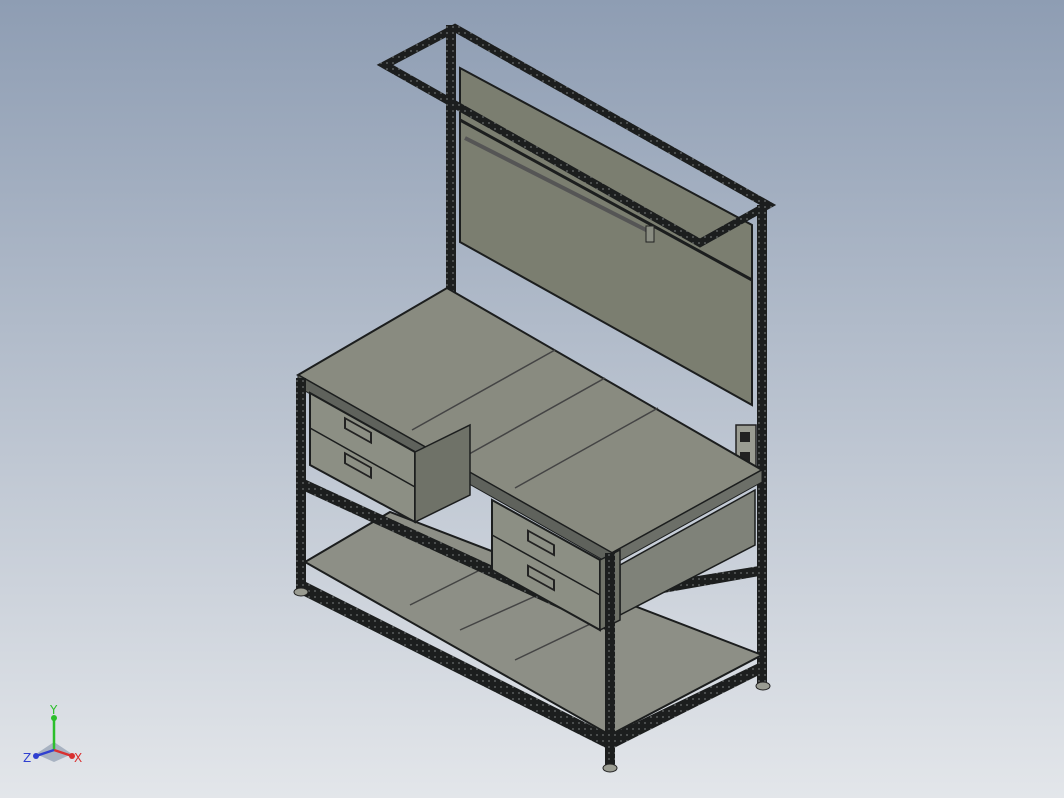 This screenshot has width=1064, height=798. What do you see at coordinates (54, 740) in the screenshot?
I see `orientation-triad: Y X Z` at bounding box center [54, 740].